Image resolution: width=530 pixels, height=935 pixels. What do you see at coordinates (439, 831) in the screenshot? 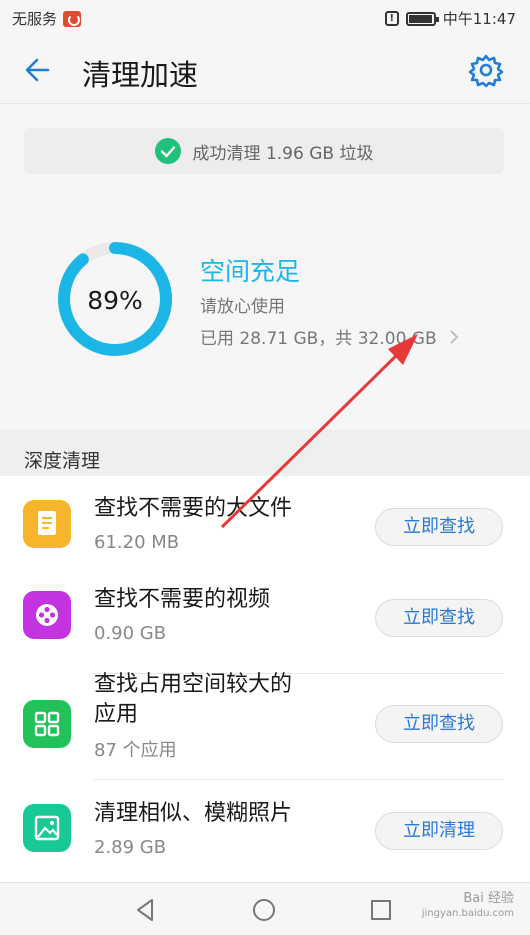
I see `clean-photos-button: 立即清理` at bounding box center [439, 831].